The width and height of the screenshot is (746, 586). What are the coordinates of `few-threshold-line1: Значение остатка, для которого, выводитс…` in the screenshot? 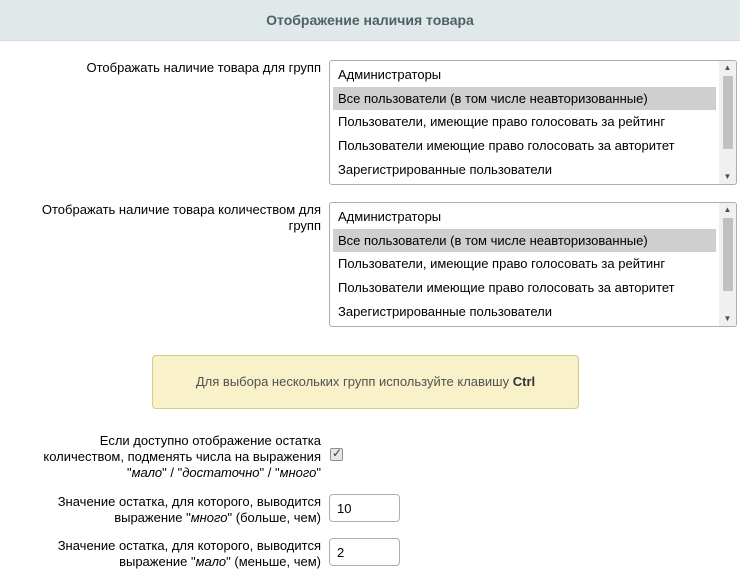 It's located at (189, 545).